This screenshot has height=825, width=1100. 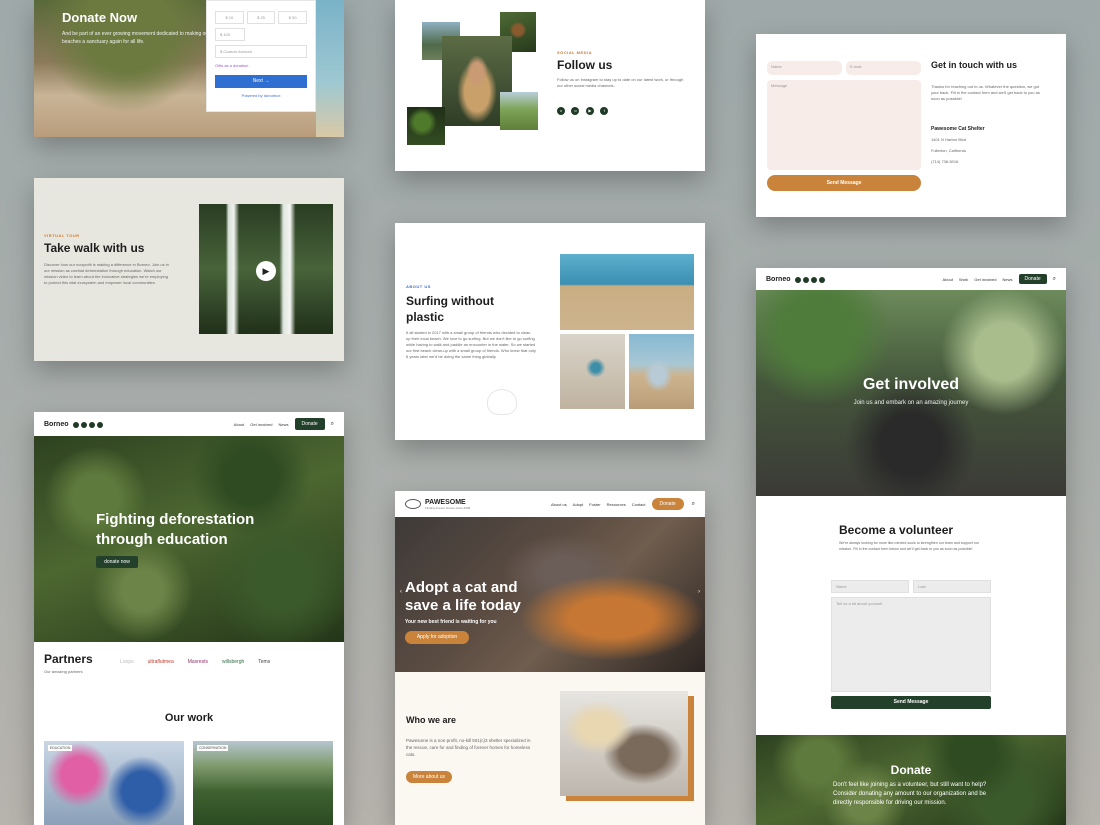 I want to click on arrow-right-icon: →, so click(x=267, y=81).